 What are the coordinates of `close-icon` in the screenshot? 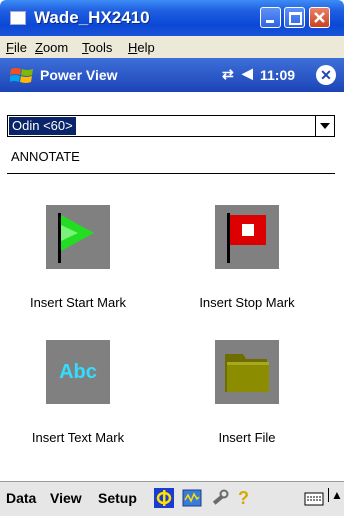 It's located at (319, 17).